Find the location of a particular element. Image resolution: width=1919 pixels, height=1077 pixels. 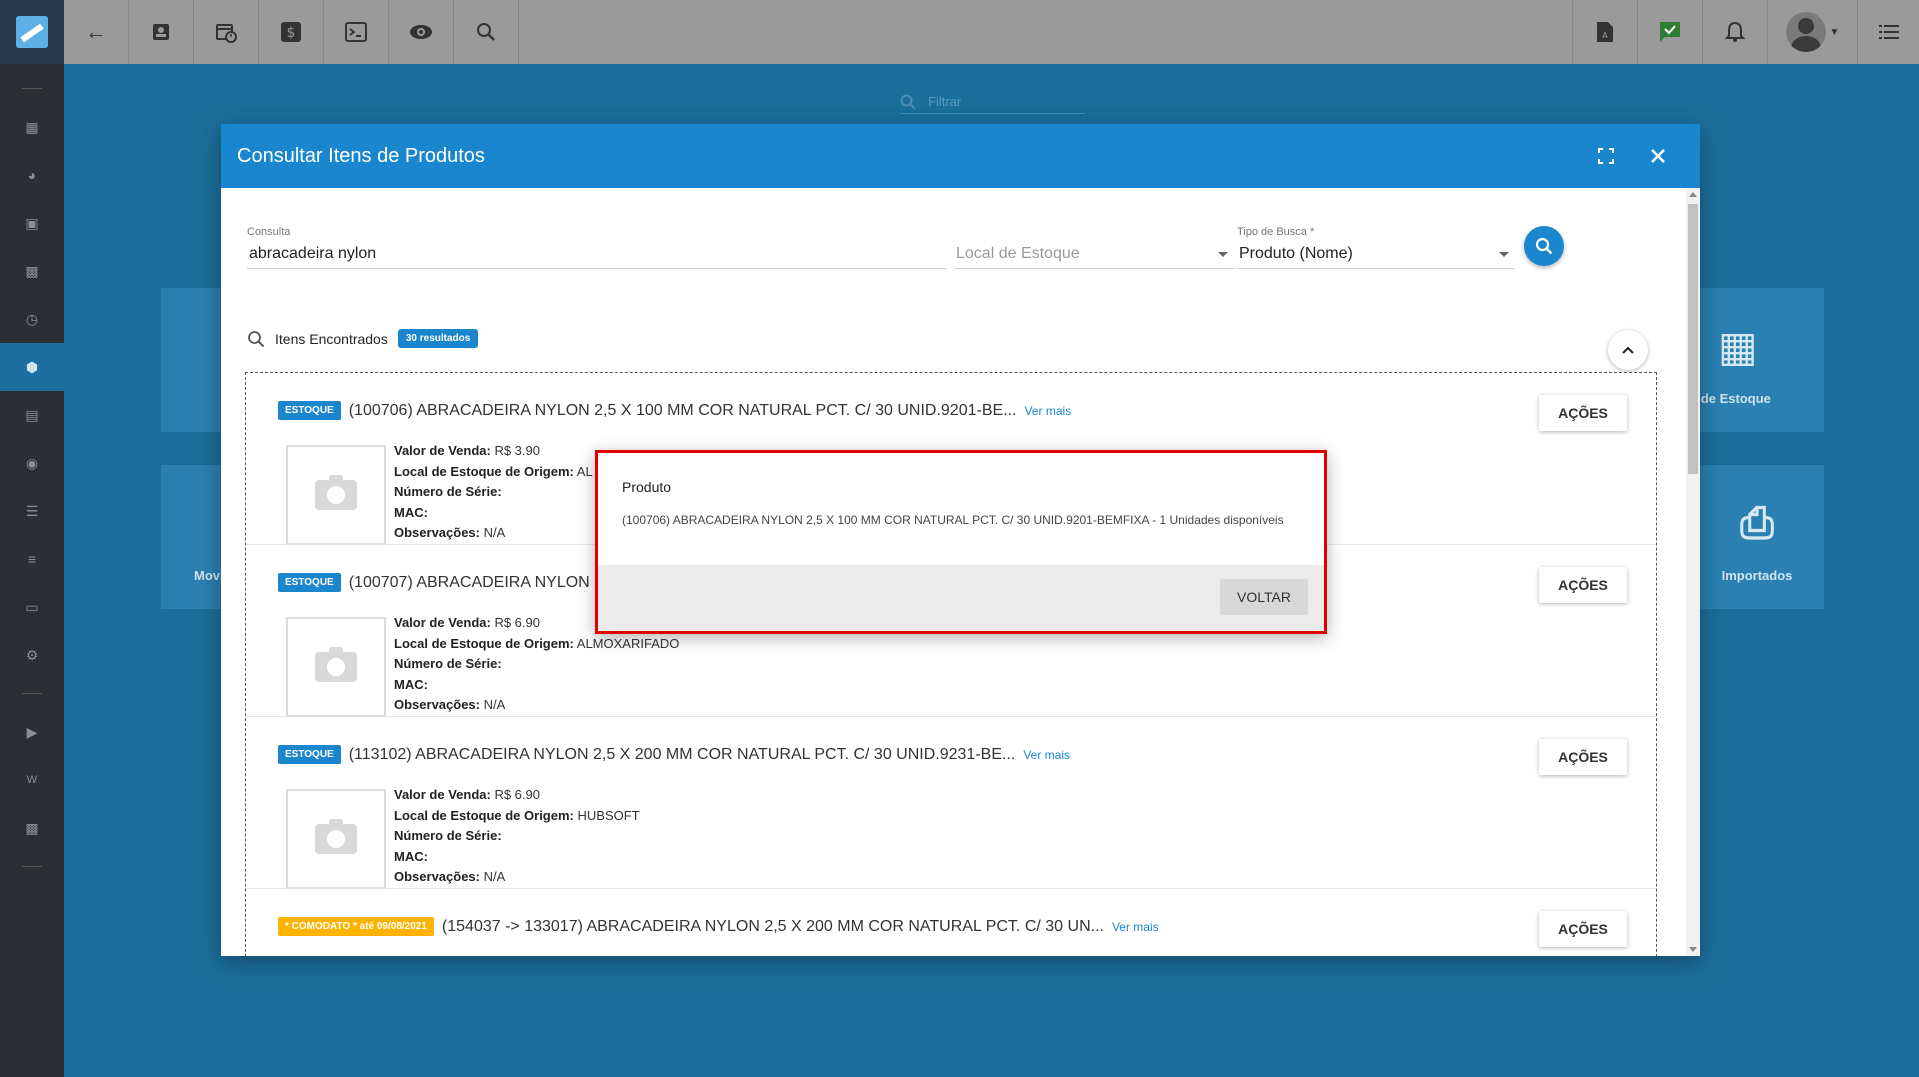

wiki-icon: W is located at coordinates (32, 780).